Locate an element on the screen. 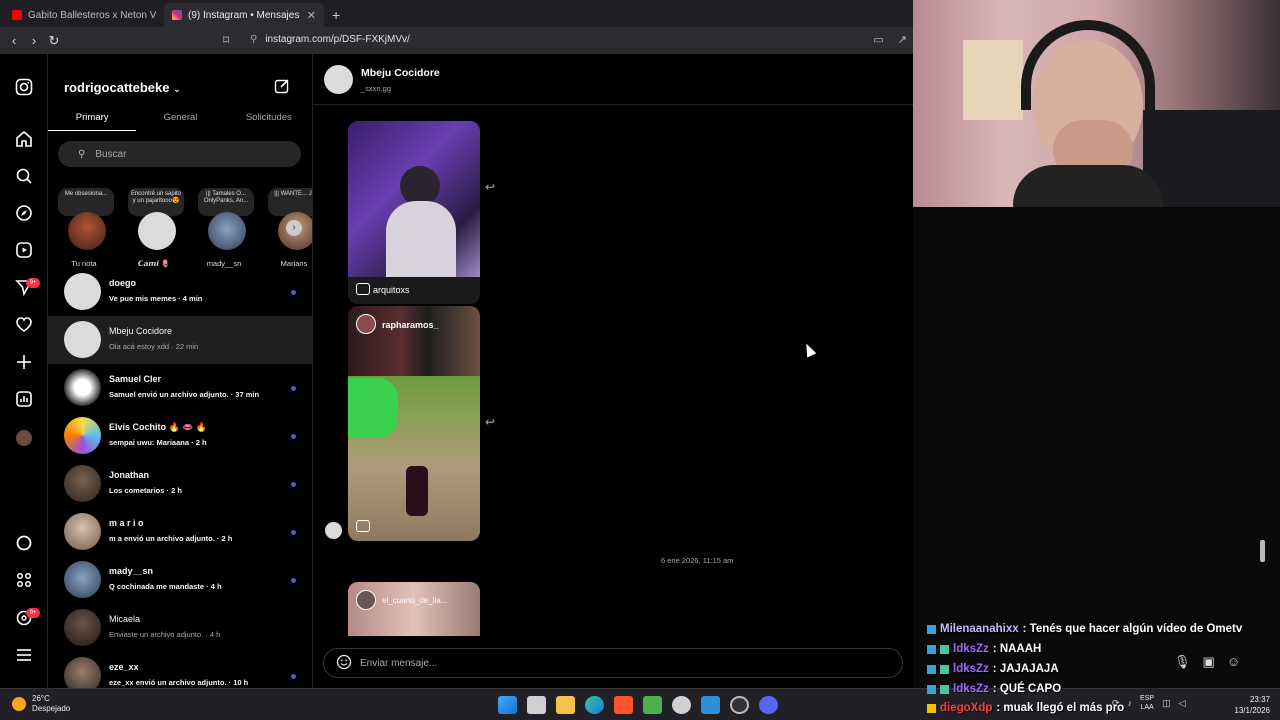 This screenshot has width=1280, height=720. discord-icon is located at coordinates (768, 705).